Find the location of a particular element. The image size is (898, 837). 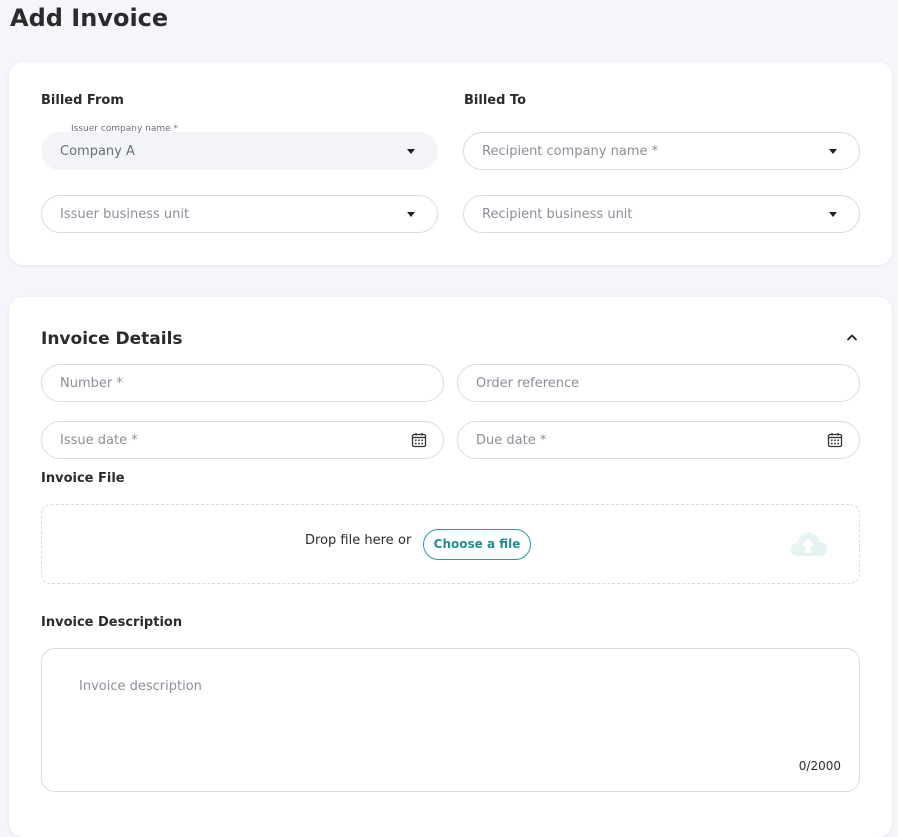

invoice-file-label: Invoice File is located at coordinates (83, 478).